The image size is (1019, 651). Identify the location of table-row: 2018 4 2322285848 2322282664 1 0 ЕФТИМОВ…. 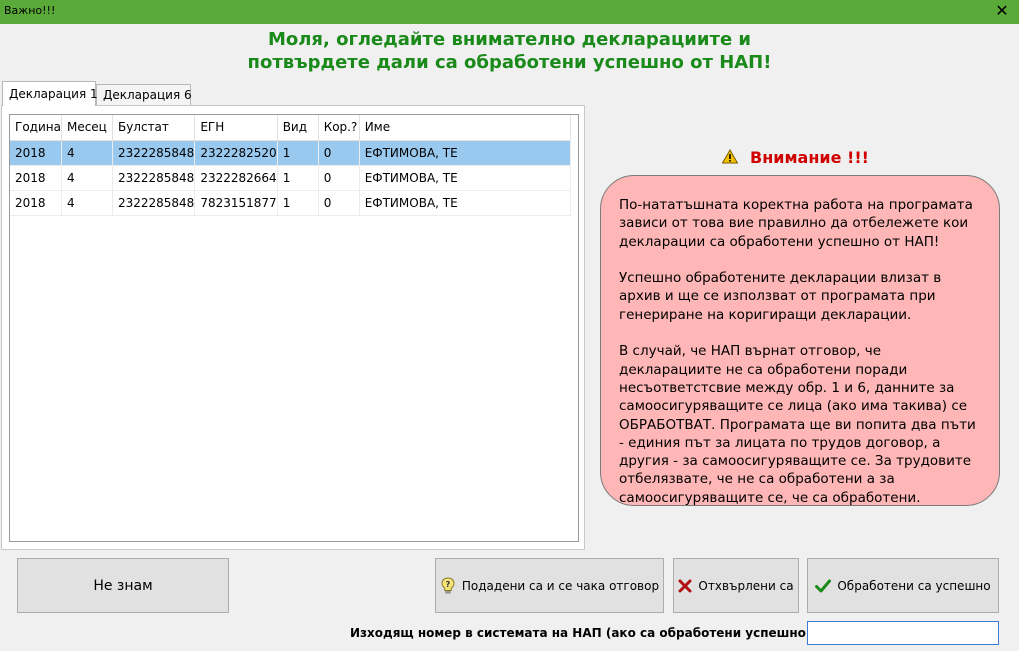
(290, 178).